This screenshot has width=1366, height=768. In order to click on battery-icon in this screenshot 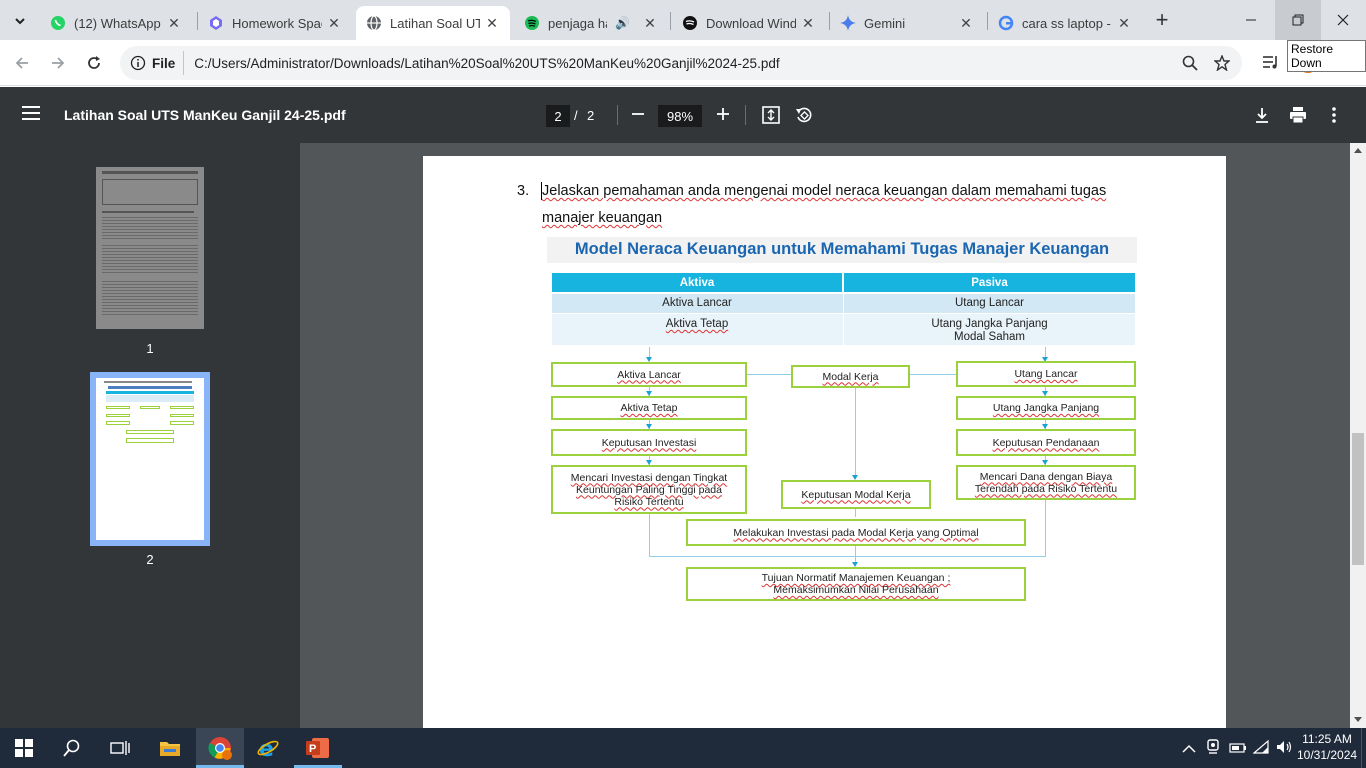, I will do `click(1237, 748)`.